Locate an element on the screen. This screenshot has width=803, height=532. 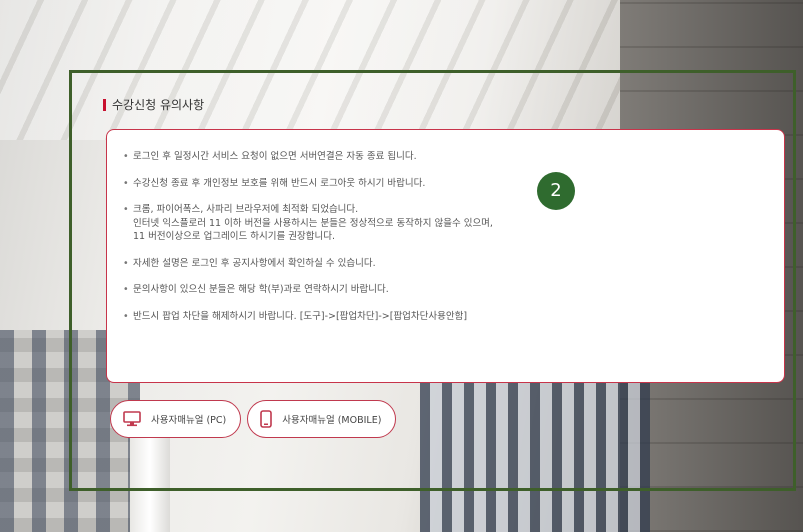
annotation-marker-badge: 2 is located at coordinates (556, 191).